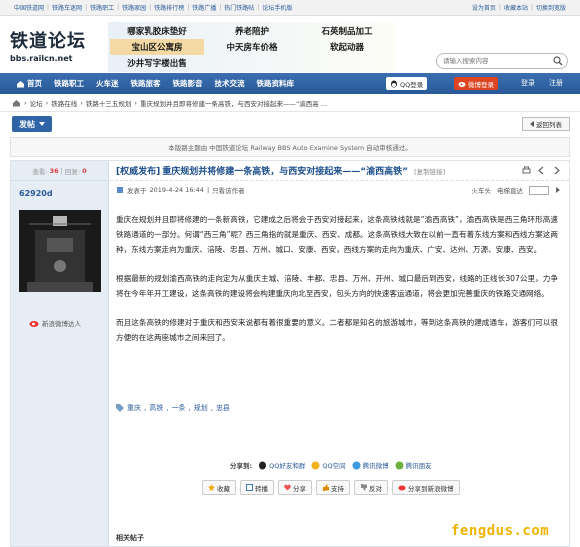 This screenshot has height=547, width=580. What do you see at coordinates (558, 190) in the screenshot?
I see `go-icon` at bounding box center [558, 190].